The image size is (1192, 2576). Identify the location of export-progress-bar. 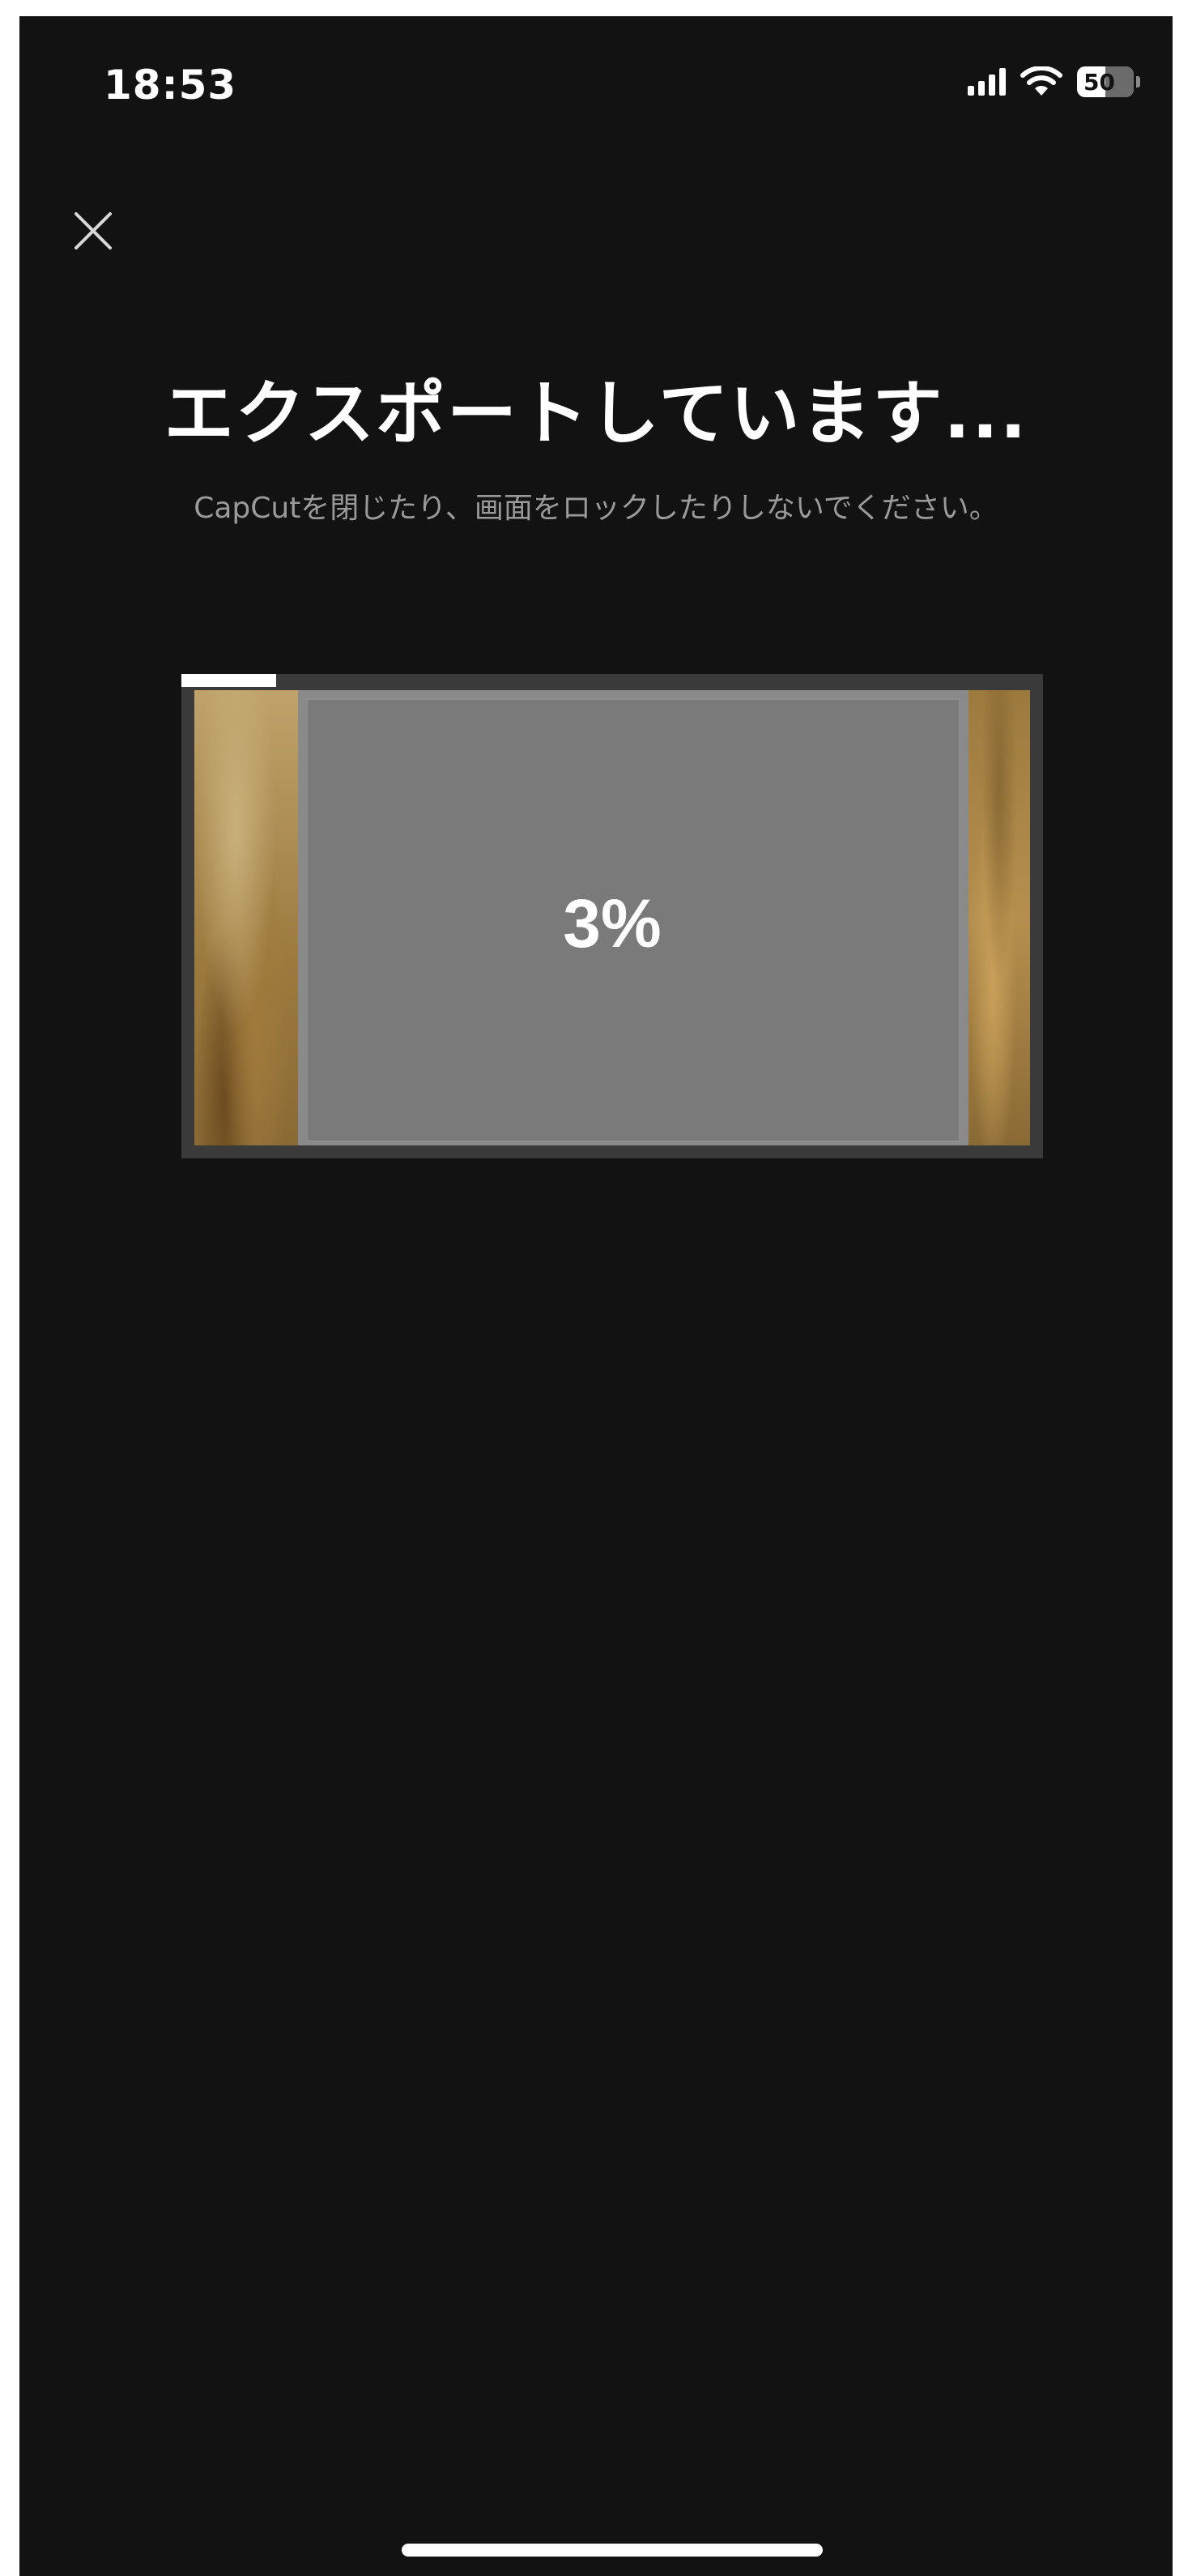
(229, 681).